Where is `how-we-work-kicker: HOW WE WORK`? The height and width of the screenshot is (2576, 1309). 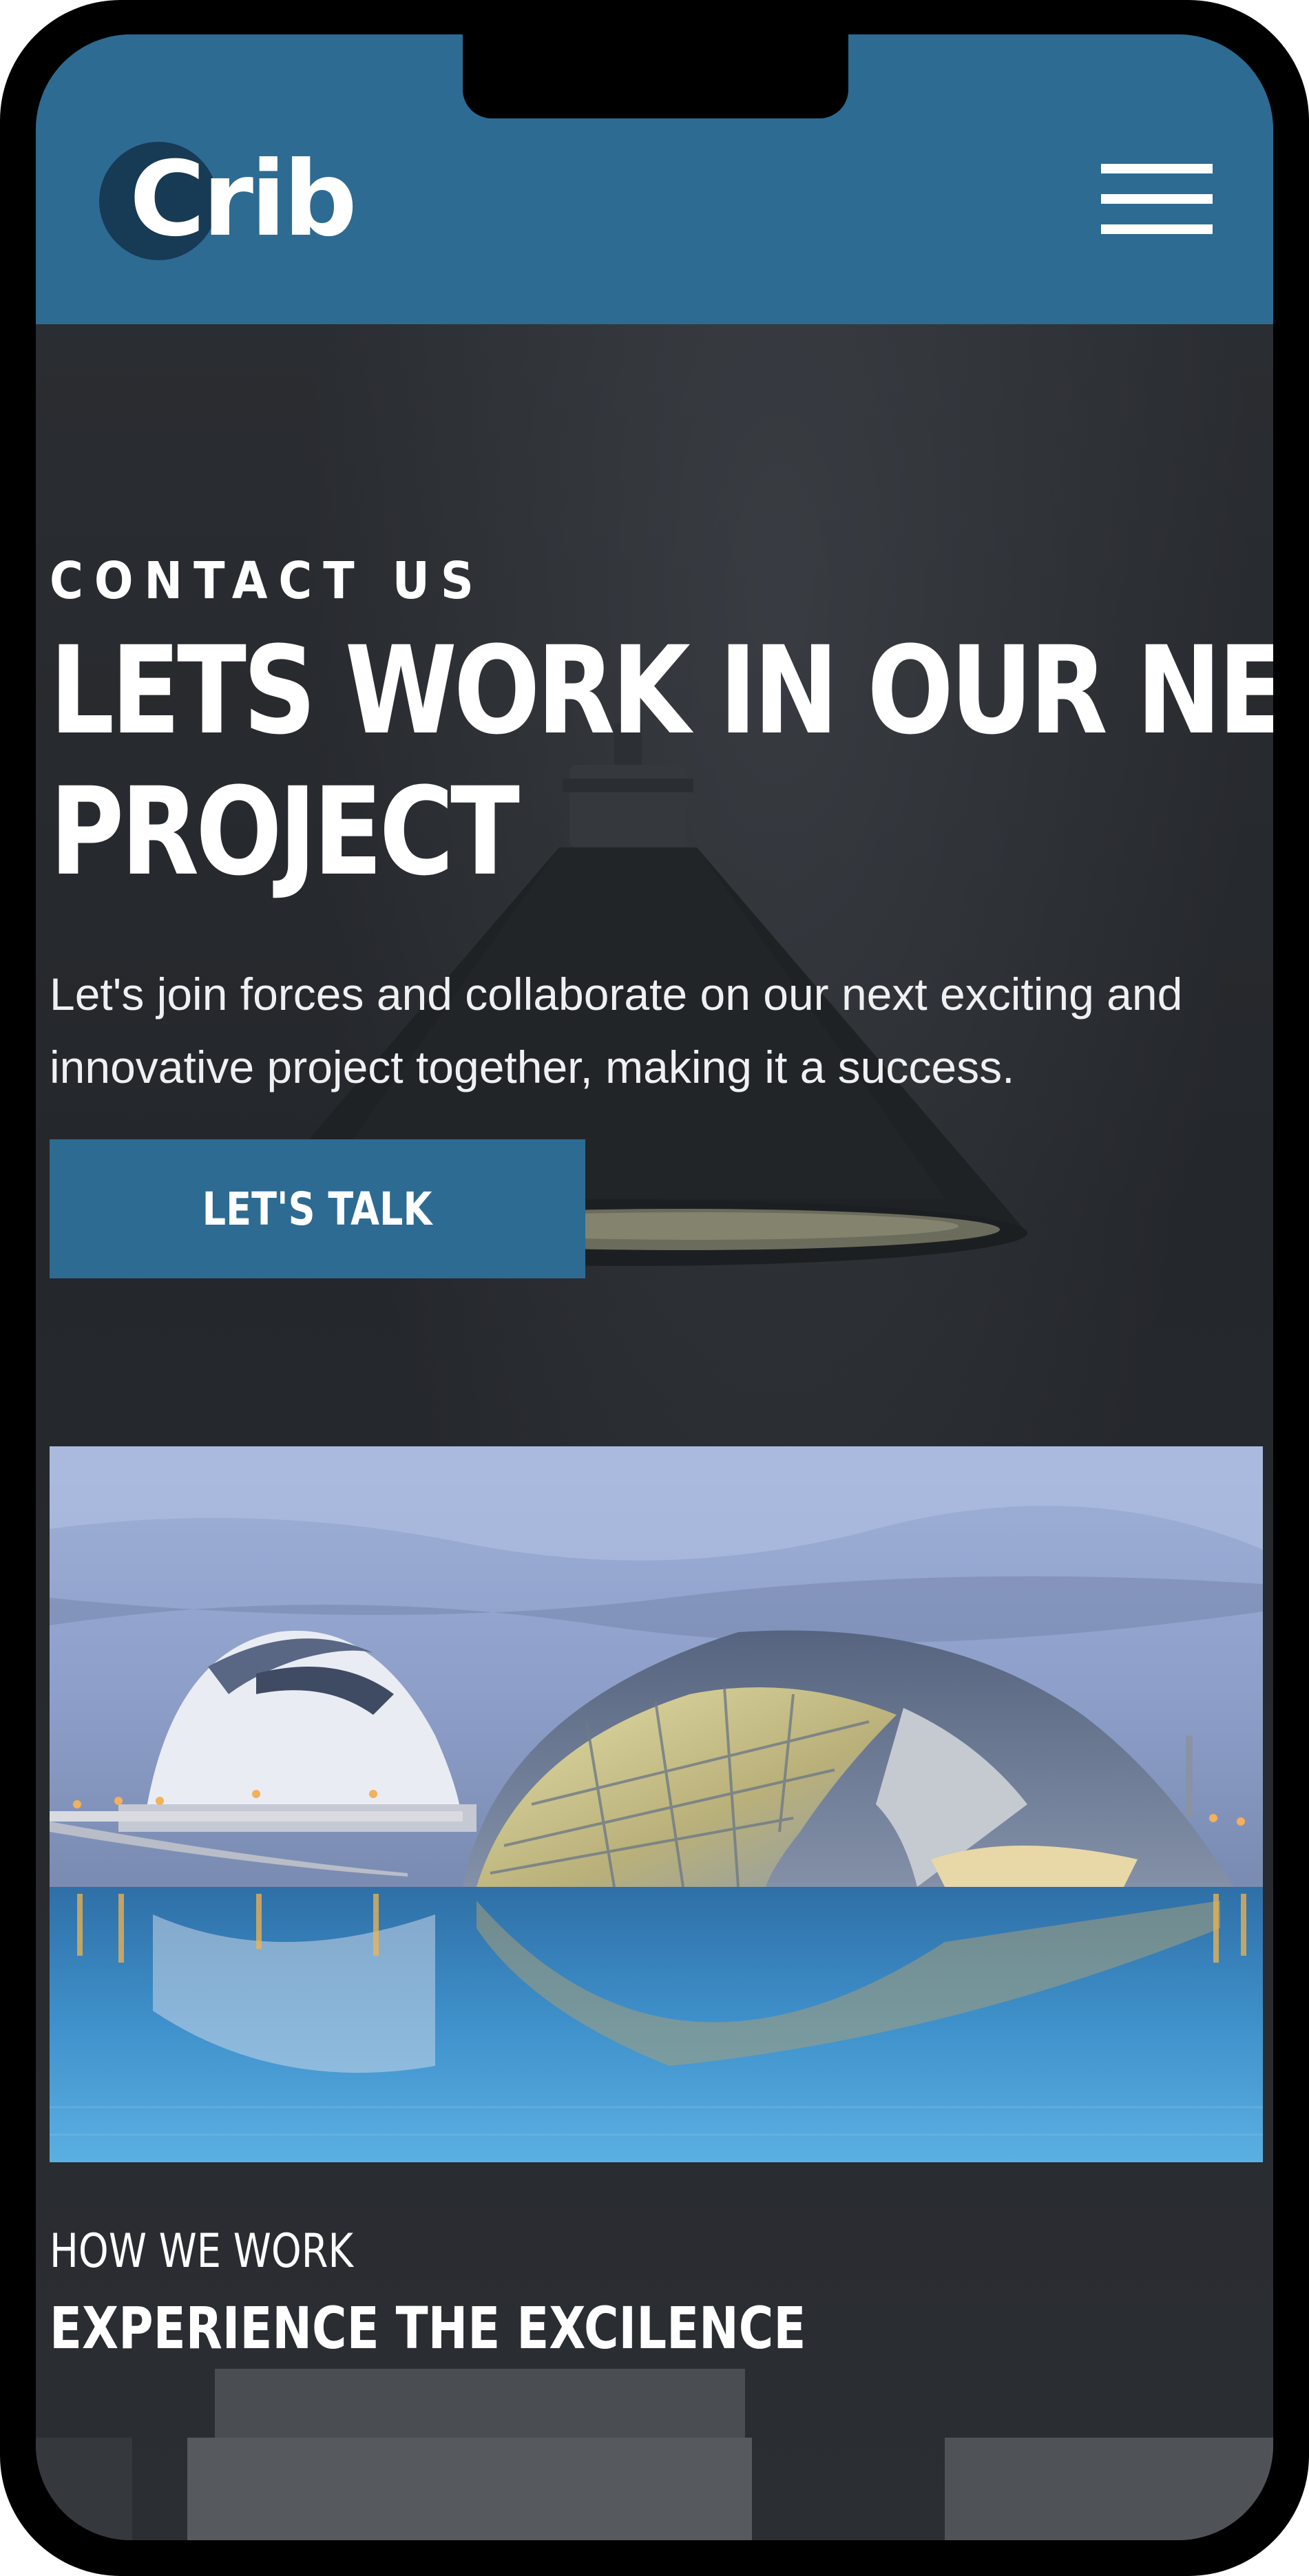 how-we-work-kicker: HOW WE WORK is located at coordinates (202, 2252).